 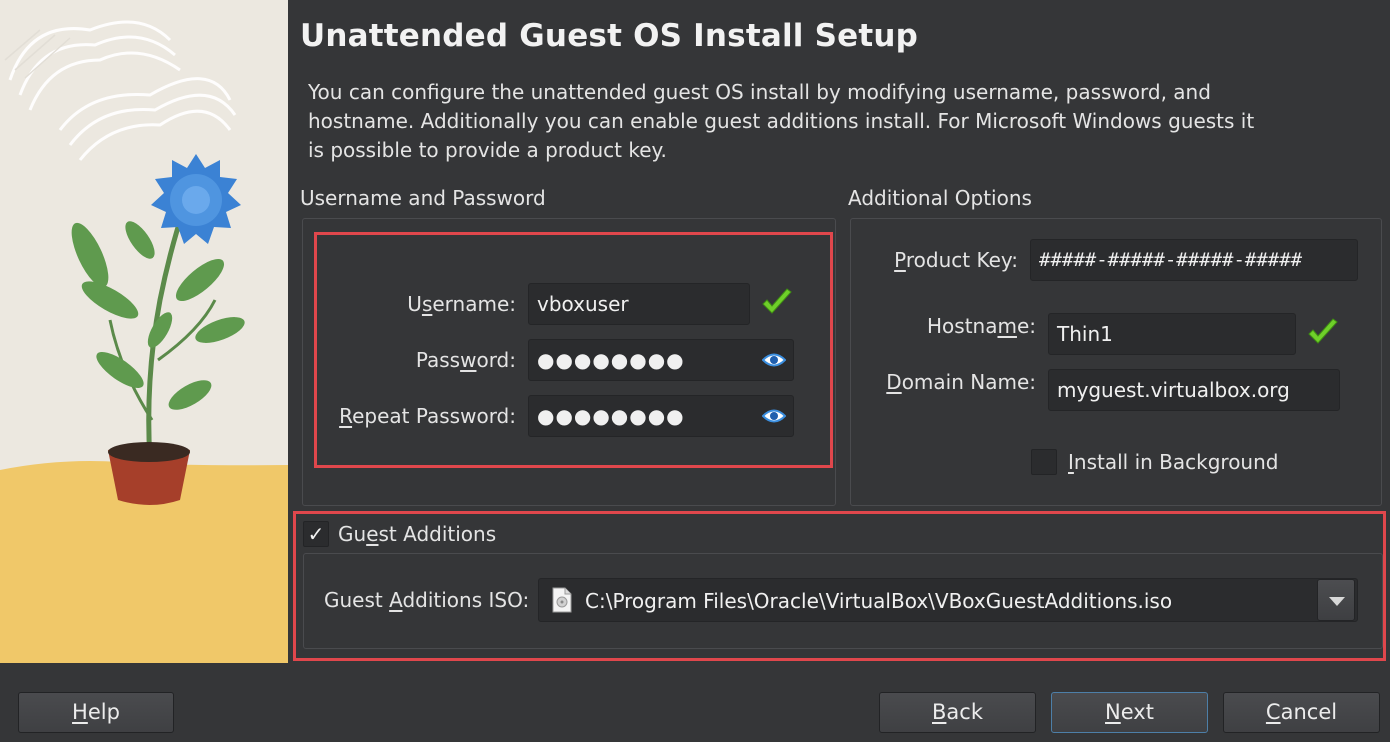 What do you see at coordinates (1129, 712) in the screenshot?
I see `next-button: Next` at bounding box center [1129, 712].